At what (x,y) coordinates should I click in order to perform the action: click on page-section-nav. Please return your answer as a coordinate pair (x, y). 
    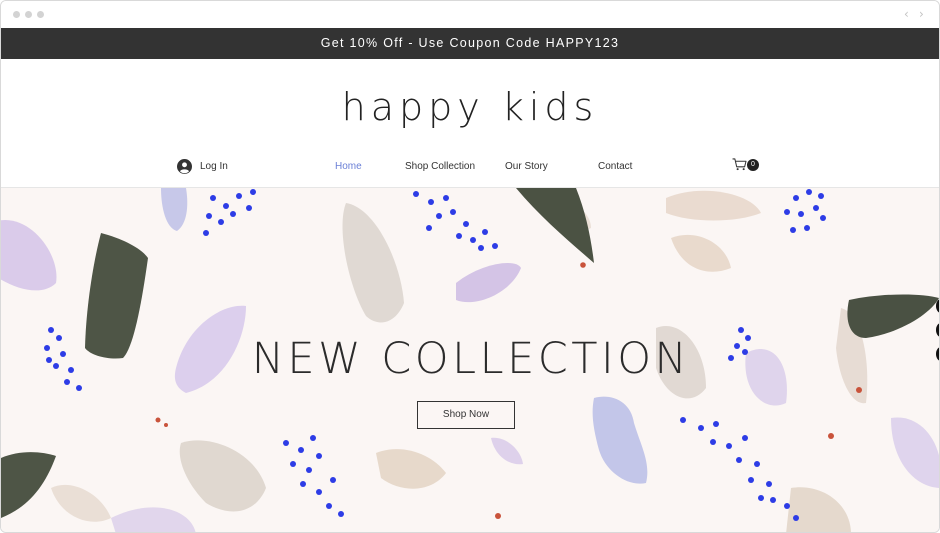
    Looking at the image, I should click on (937, 335).